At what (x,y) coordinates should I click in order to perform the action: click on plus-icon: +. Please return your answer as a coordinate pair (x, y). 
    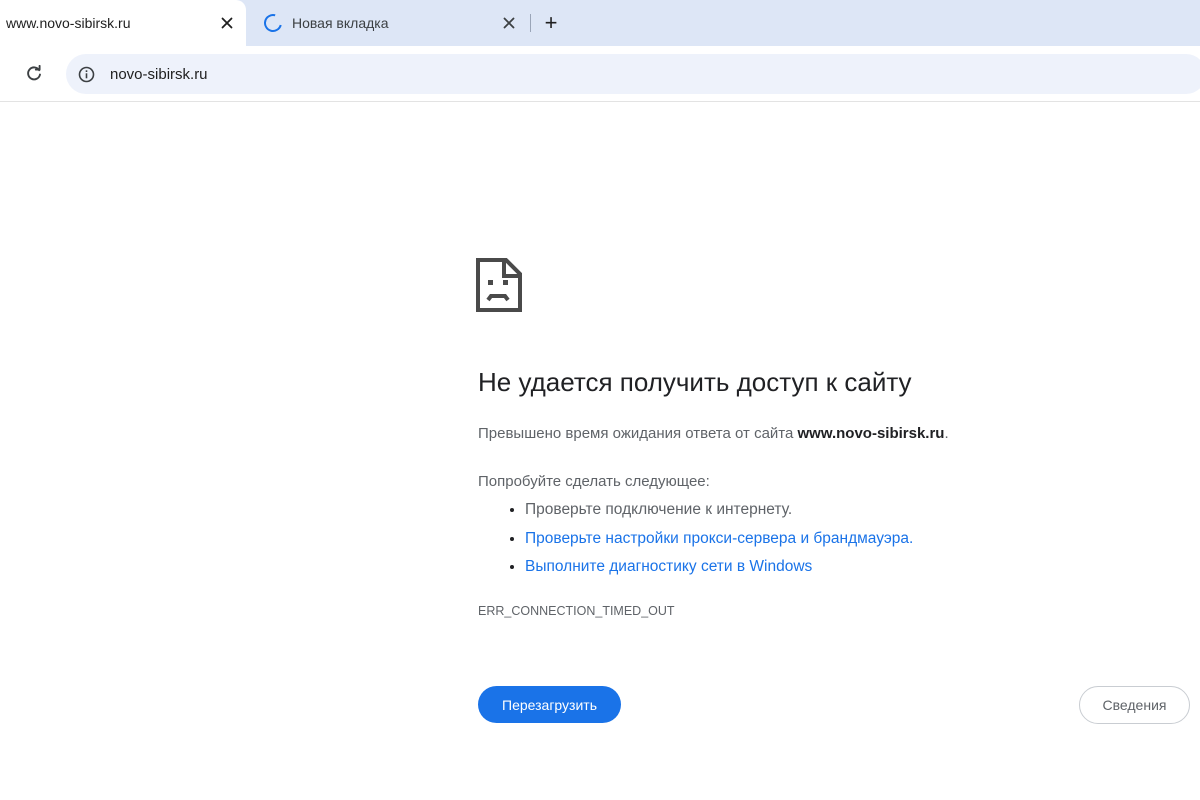
    Looking at the image, I should click on (551, 22).